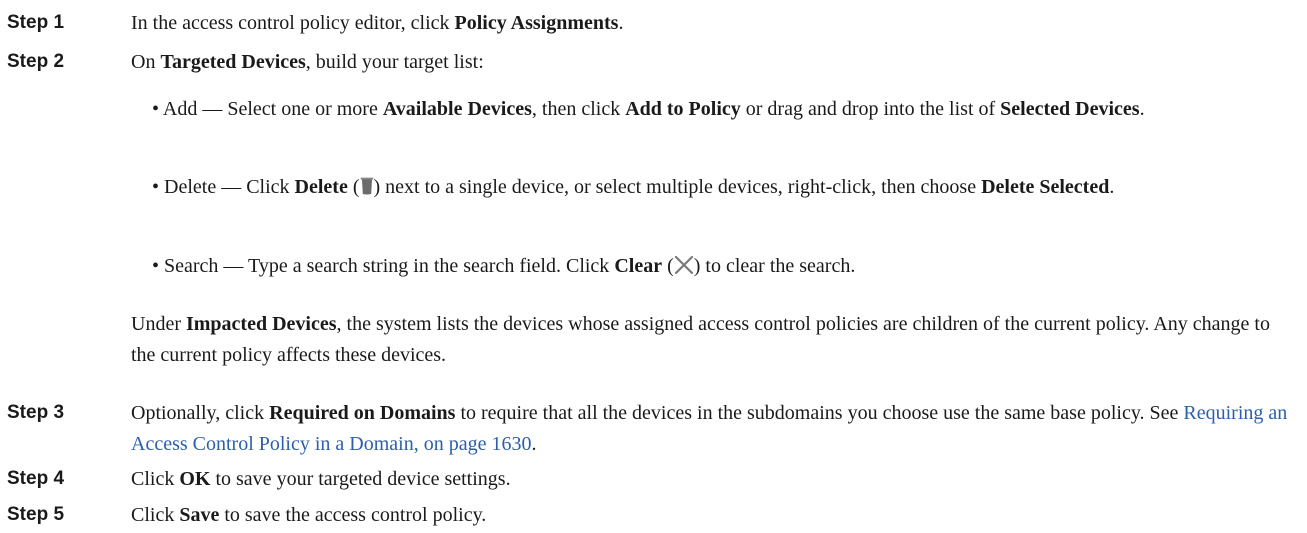  I want to click on save-term: Save, so click(199, 515).